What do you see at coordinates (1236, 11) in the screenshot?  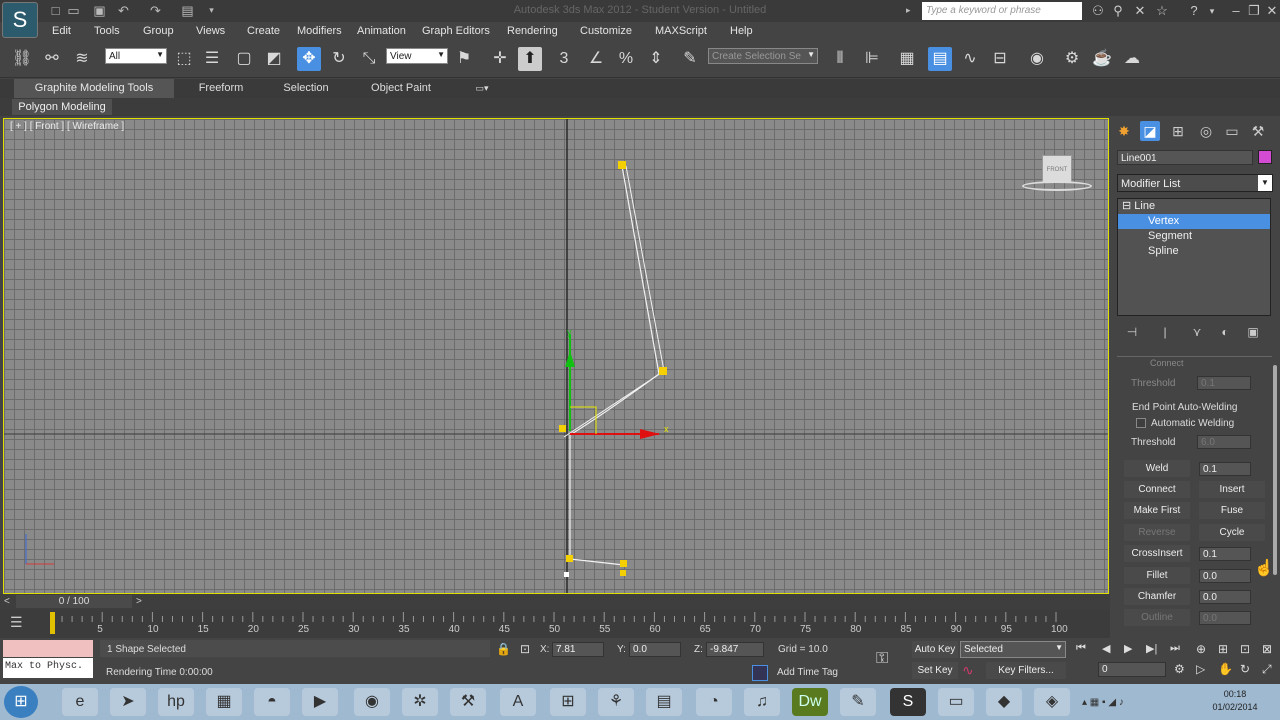 I see `minimize-icon: –` at bounding box center [1236, 11].